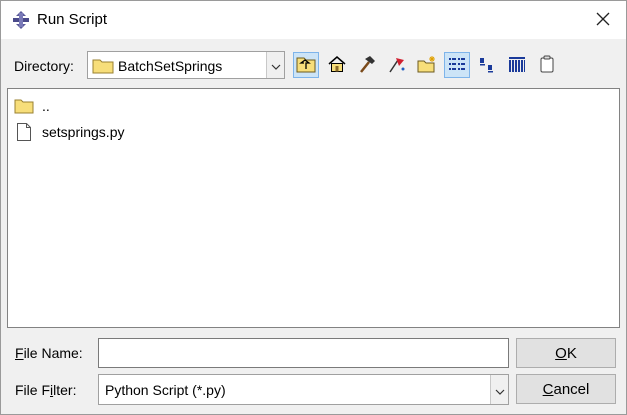 The width and height of the screenshot is (627, 415). I want to click on new-folder-button, so click(427, 65).